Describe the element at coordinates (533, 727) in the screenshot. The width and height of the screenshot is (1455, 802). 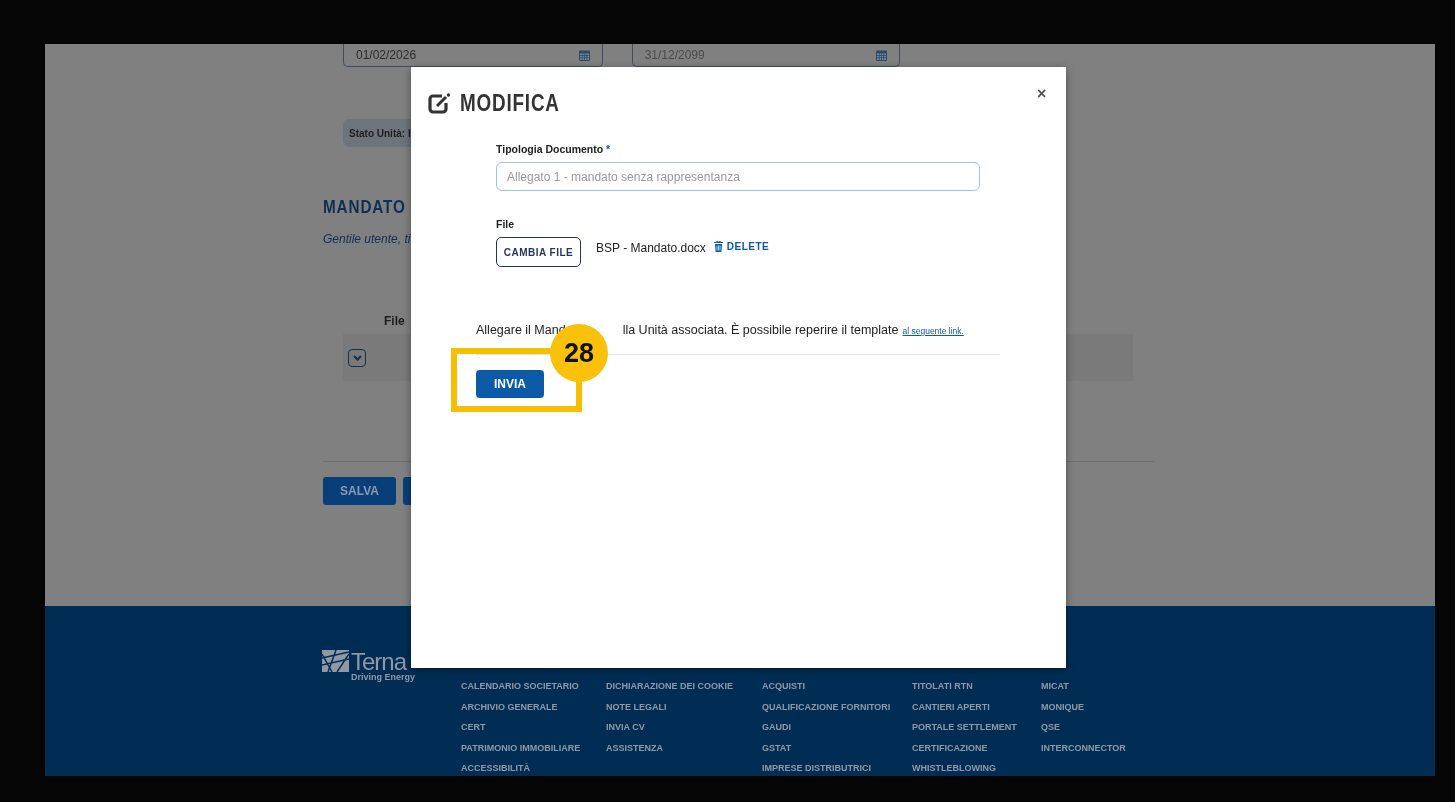
I see `footer-link: CERT` at that location.